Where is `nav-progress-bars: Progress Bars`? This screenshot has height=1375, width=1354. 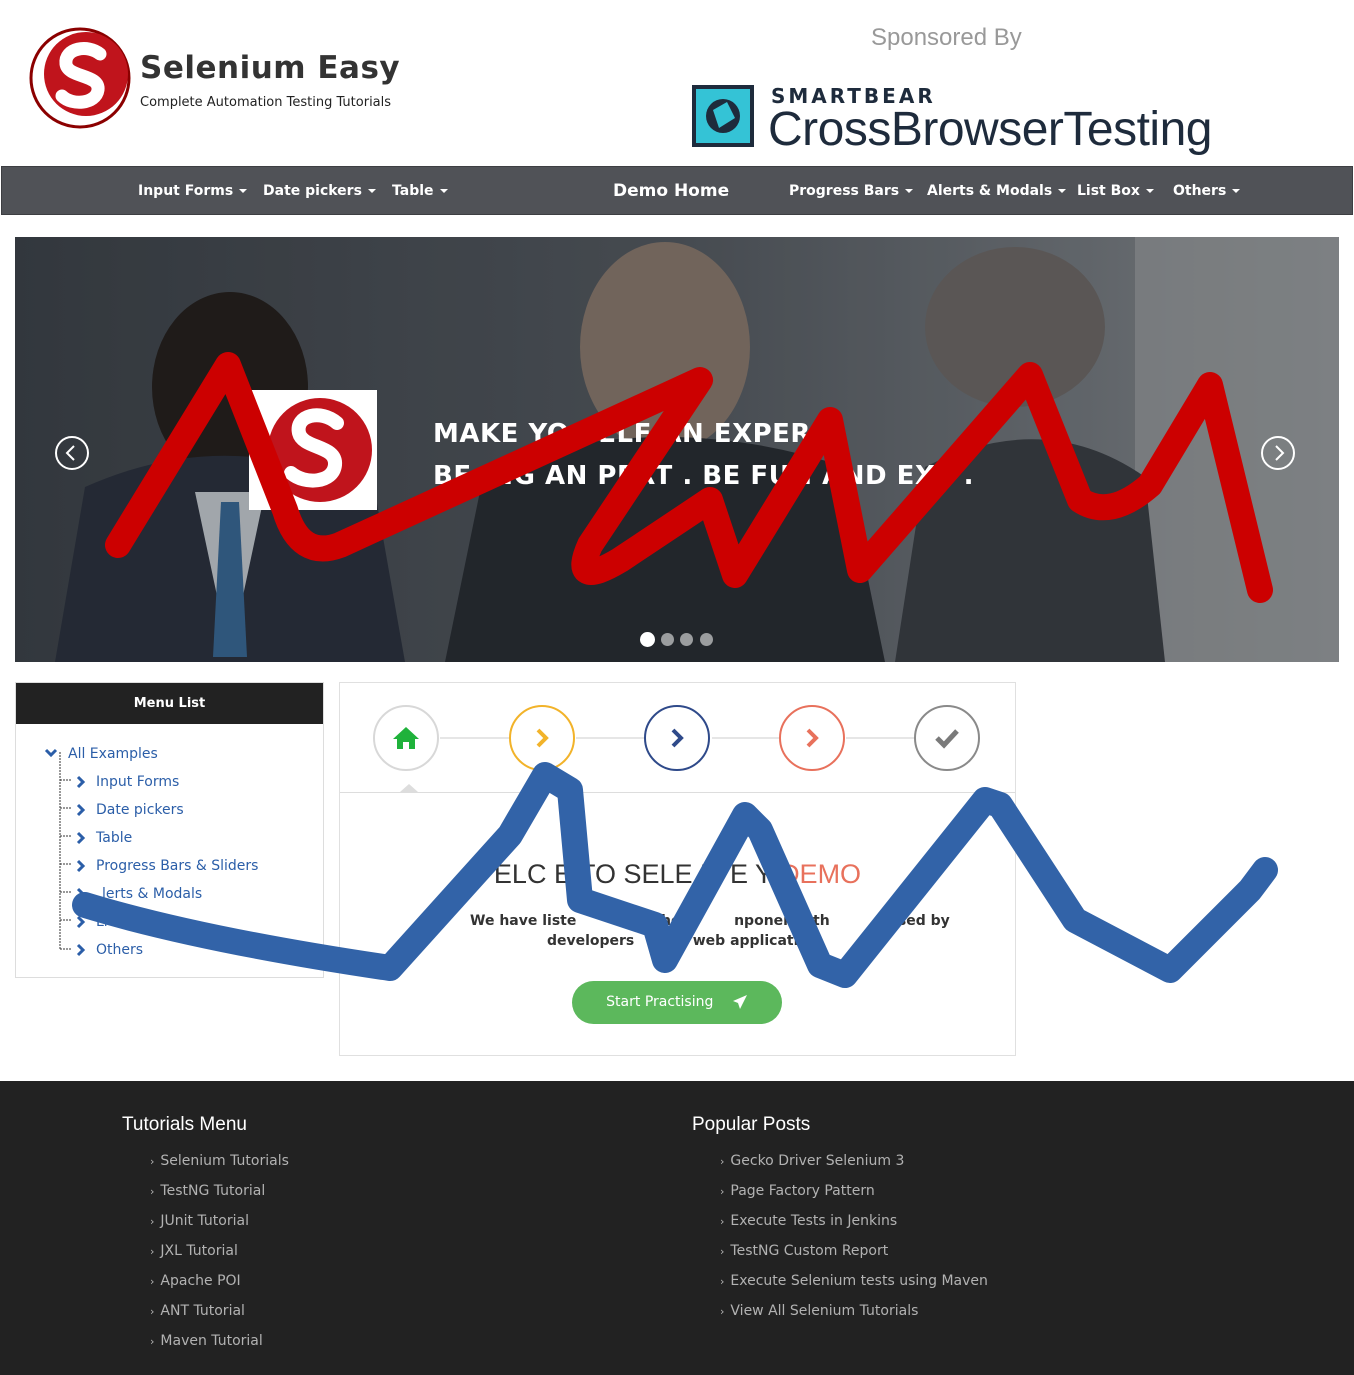 nav-progress-bars: Progress Bars is located at coordinates (851, 191).